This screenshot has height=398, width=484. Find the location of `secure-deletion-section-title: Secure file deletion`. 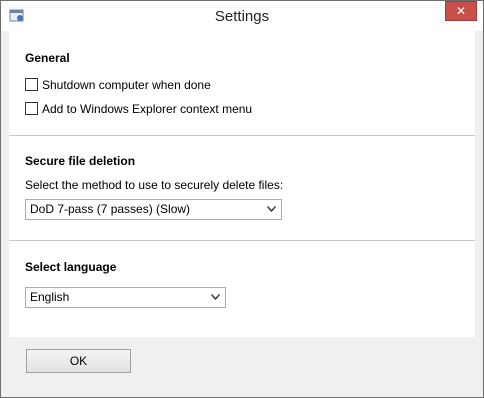

secure-deletion-section-title: Secure file deletion is located at coordinates (80, 161).